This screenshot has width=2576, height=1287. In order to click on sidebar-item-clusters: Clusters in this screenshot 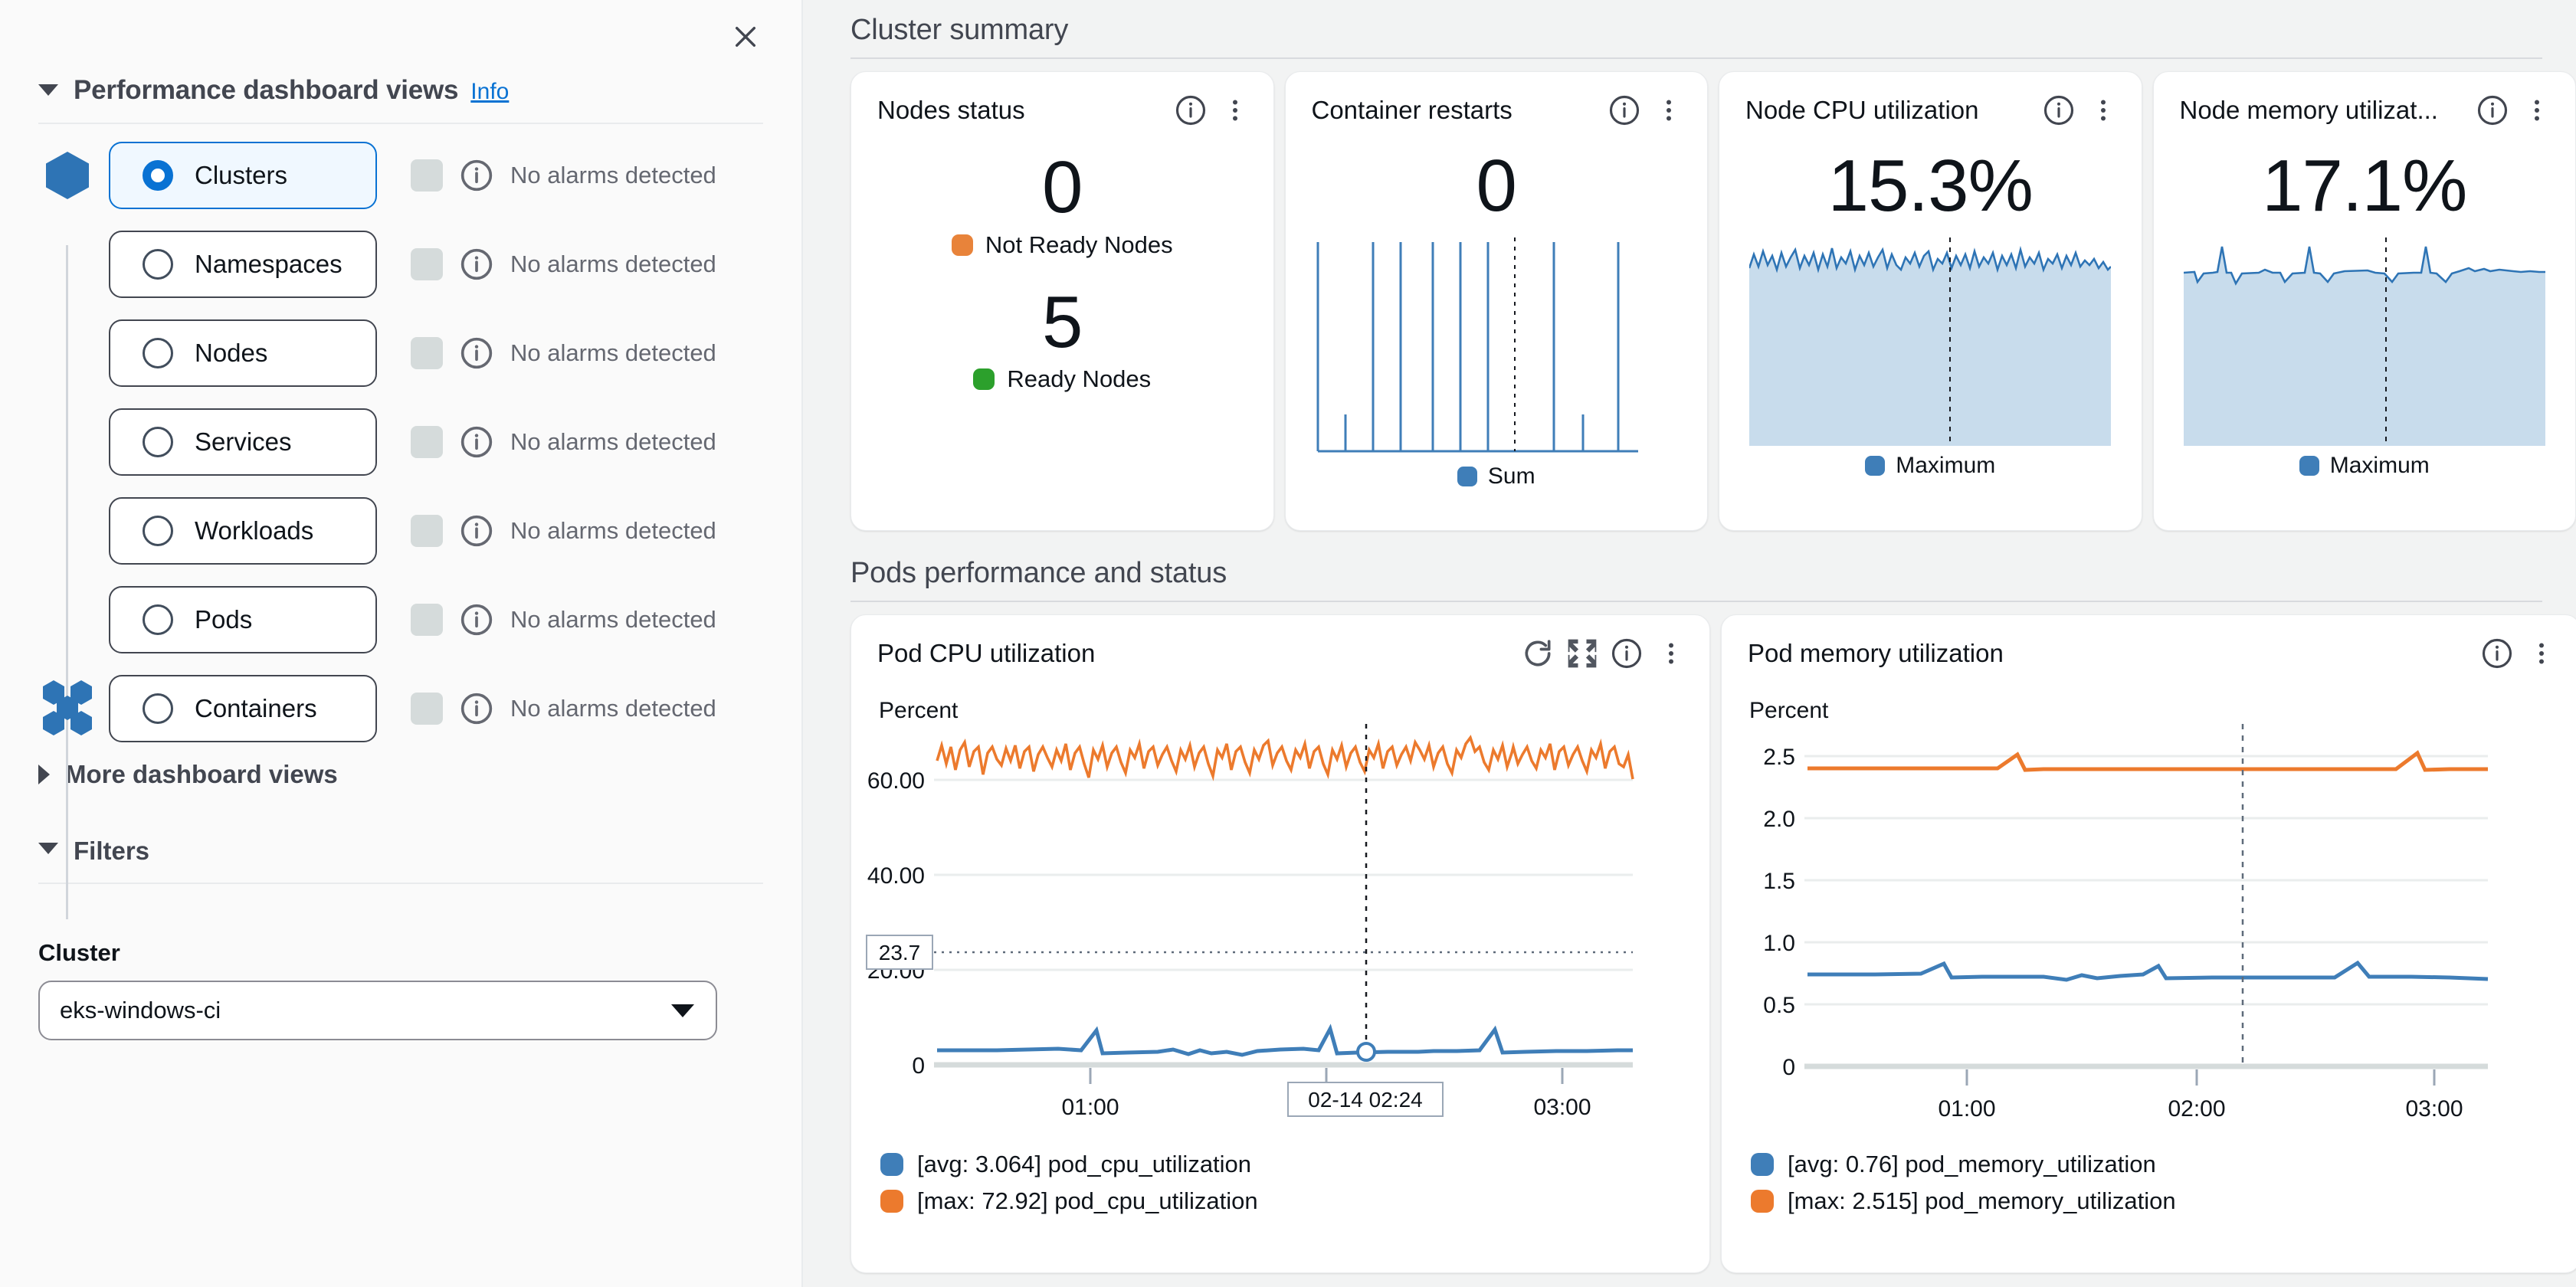, I will do `click(243, 176)`.